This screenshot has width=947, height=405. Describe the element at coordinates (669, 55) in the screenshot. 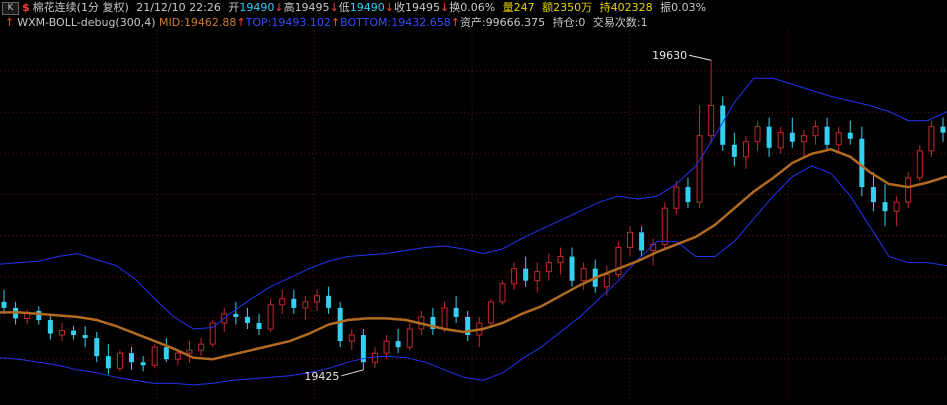

I see `max-price-label: 19630` at that location.